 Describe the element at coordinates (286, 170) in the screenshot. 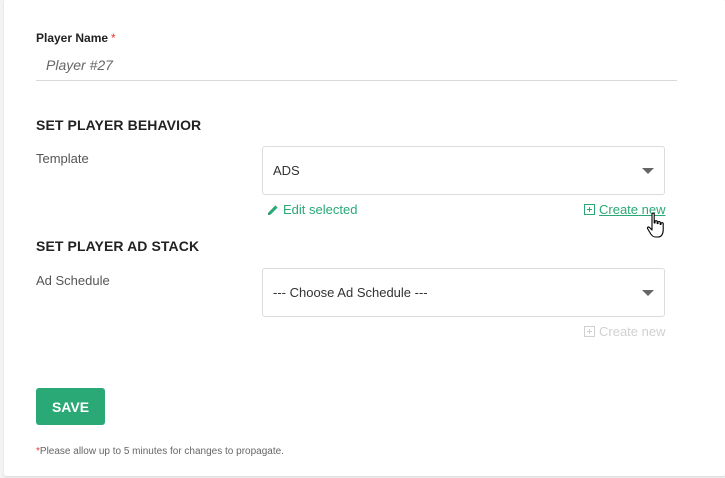

I see `template-select-value: ADS` at that location.